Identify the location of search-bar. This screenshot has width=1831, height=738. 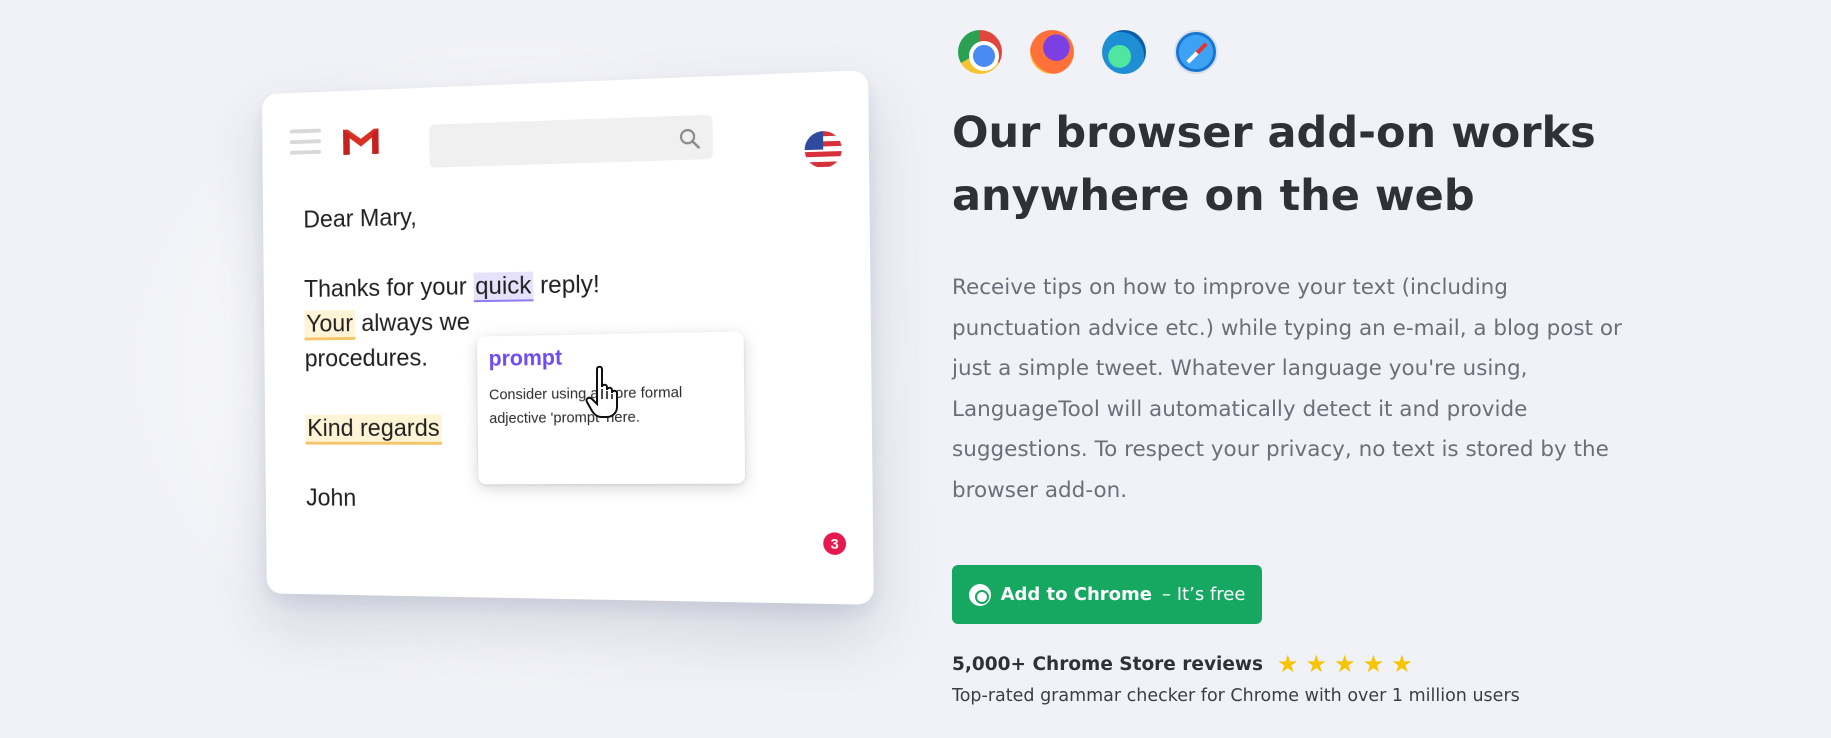
(571, 141).